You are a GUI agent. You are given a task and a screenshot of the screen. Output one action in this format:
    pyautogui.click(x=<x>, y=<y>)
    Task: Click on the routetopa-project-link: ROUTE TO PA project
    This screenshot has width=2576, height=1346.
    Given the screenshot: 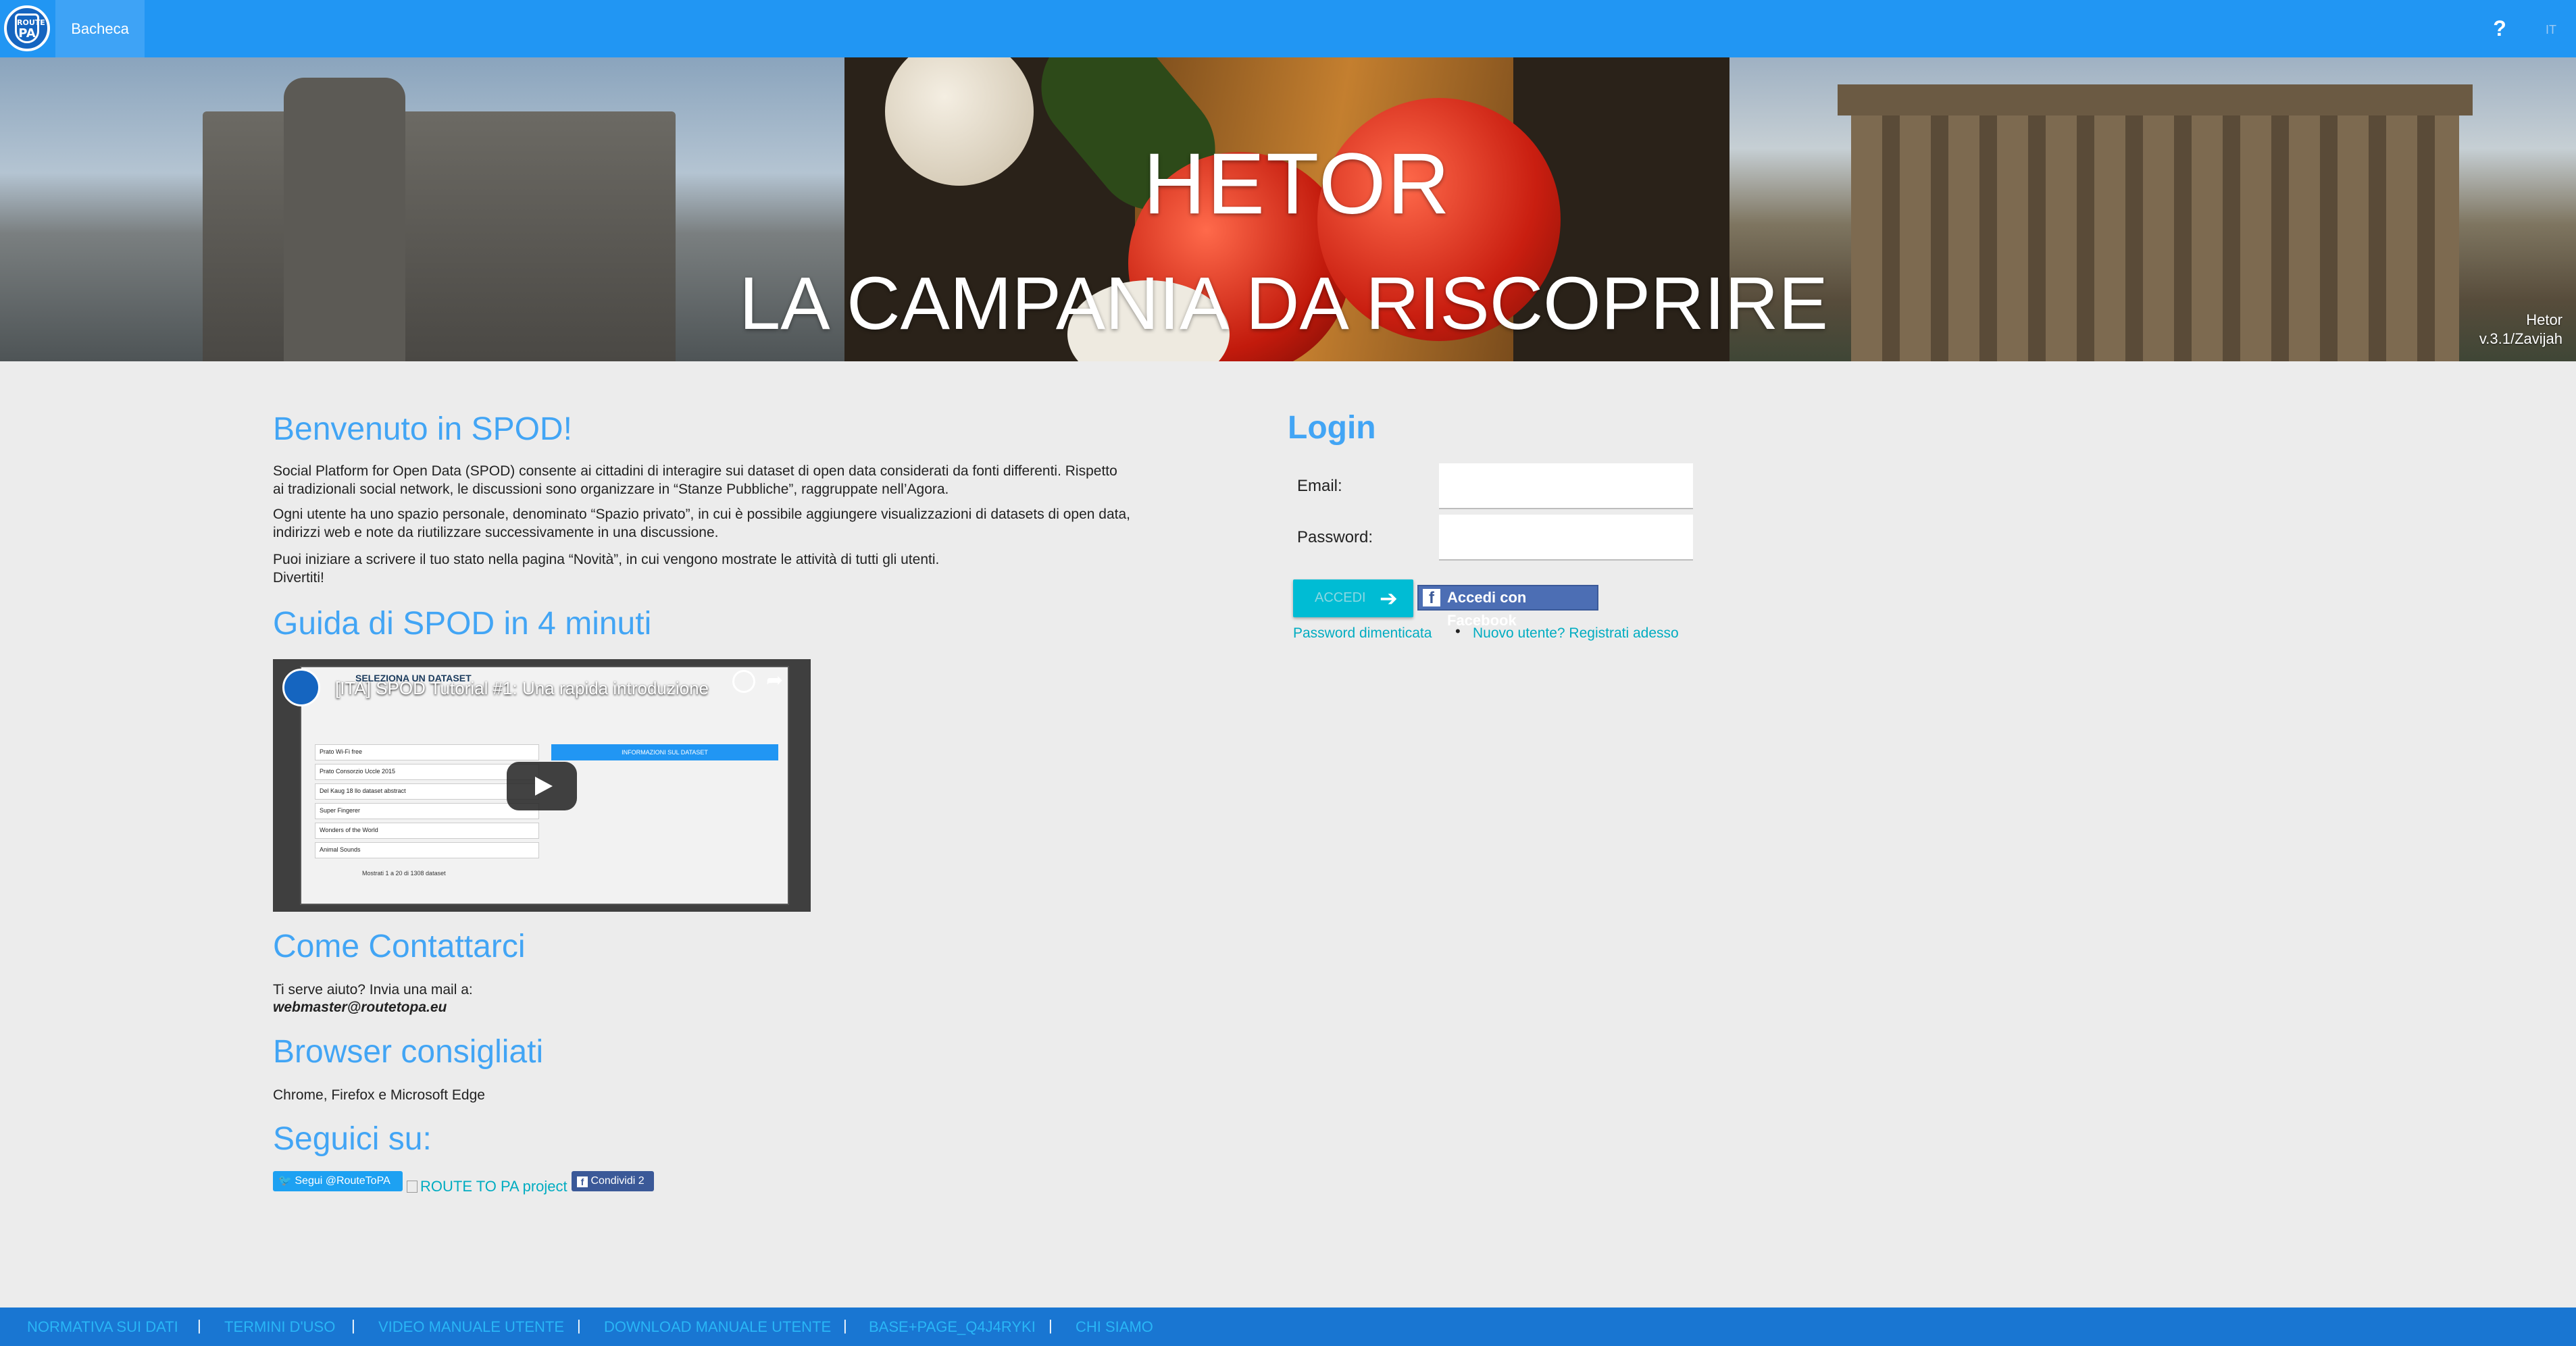 What is the action you would take?
    pyautogui.click(x=487, y=1186)
    